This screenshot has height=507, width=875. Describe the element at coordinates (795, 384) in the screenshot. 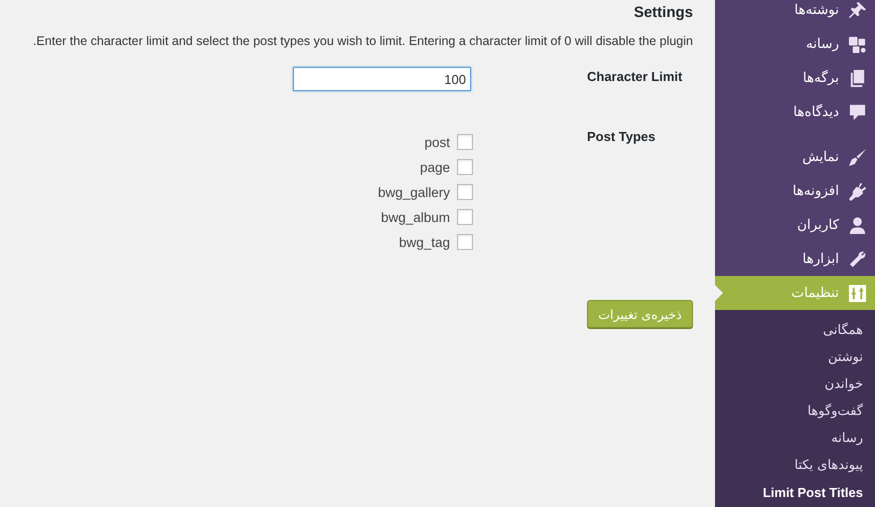

I see `submenu-item: خواندن` at that location.